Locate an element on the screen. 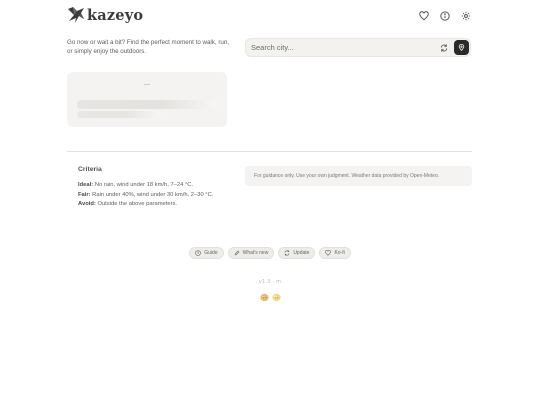  refresh-button is located at coordinates (443, 47).